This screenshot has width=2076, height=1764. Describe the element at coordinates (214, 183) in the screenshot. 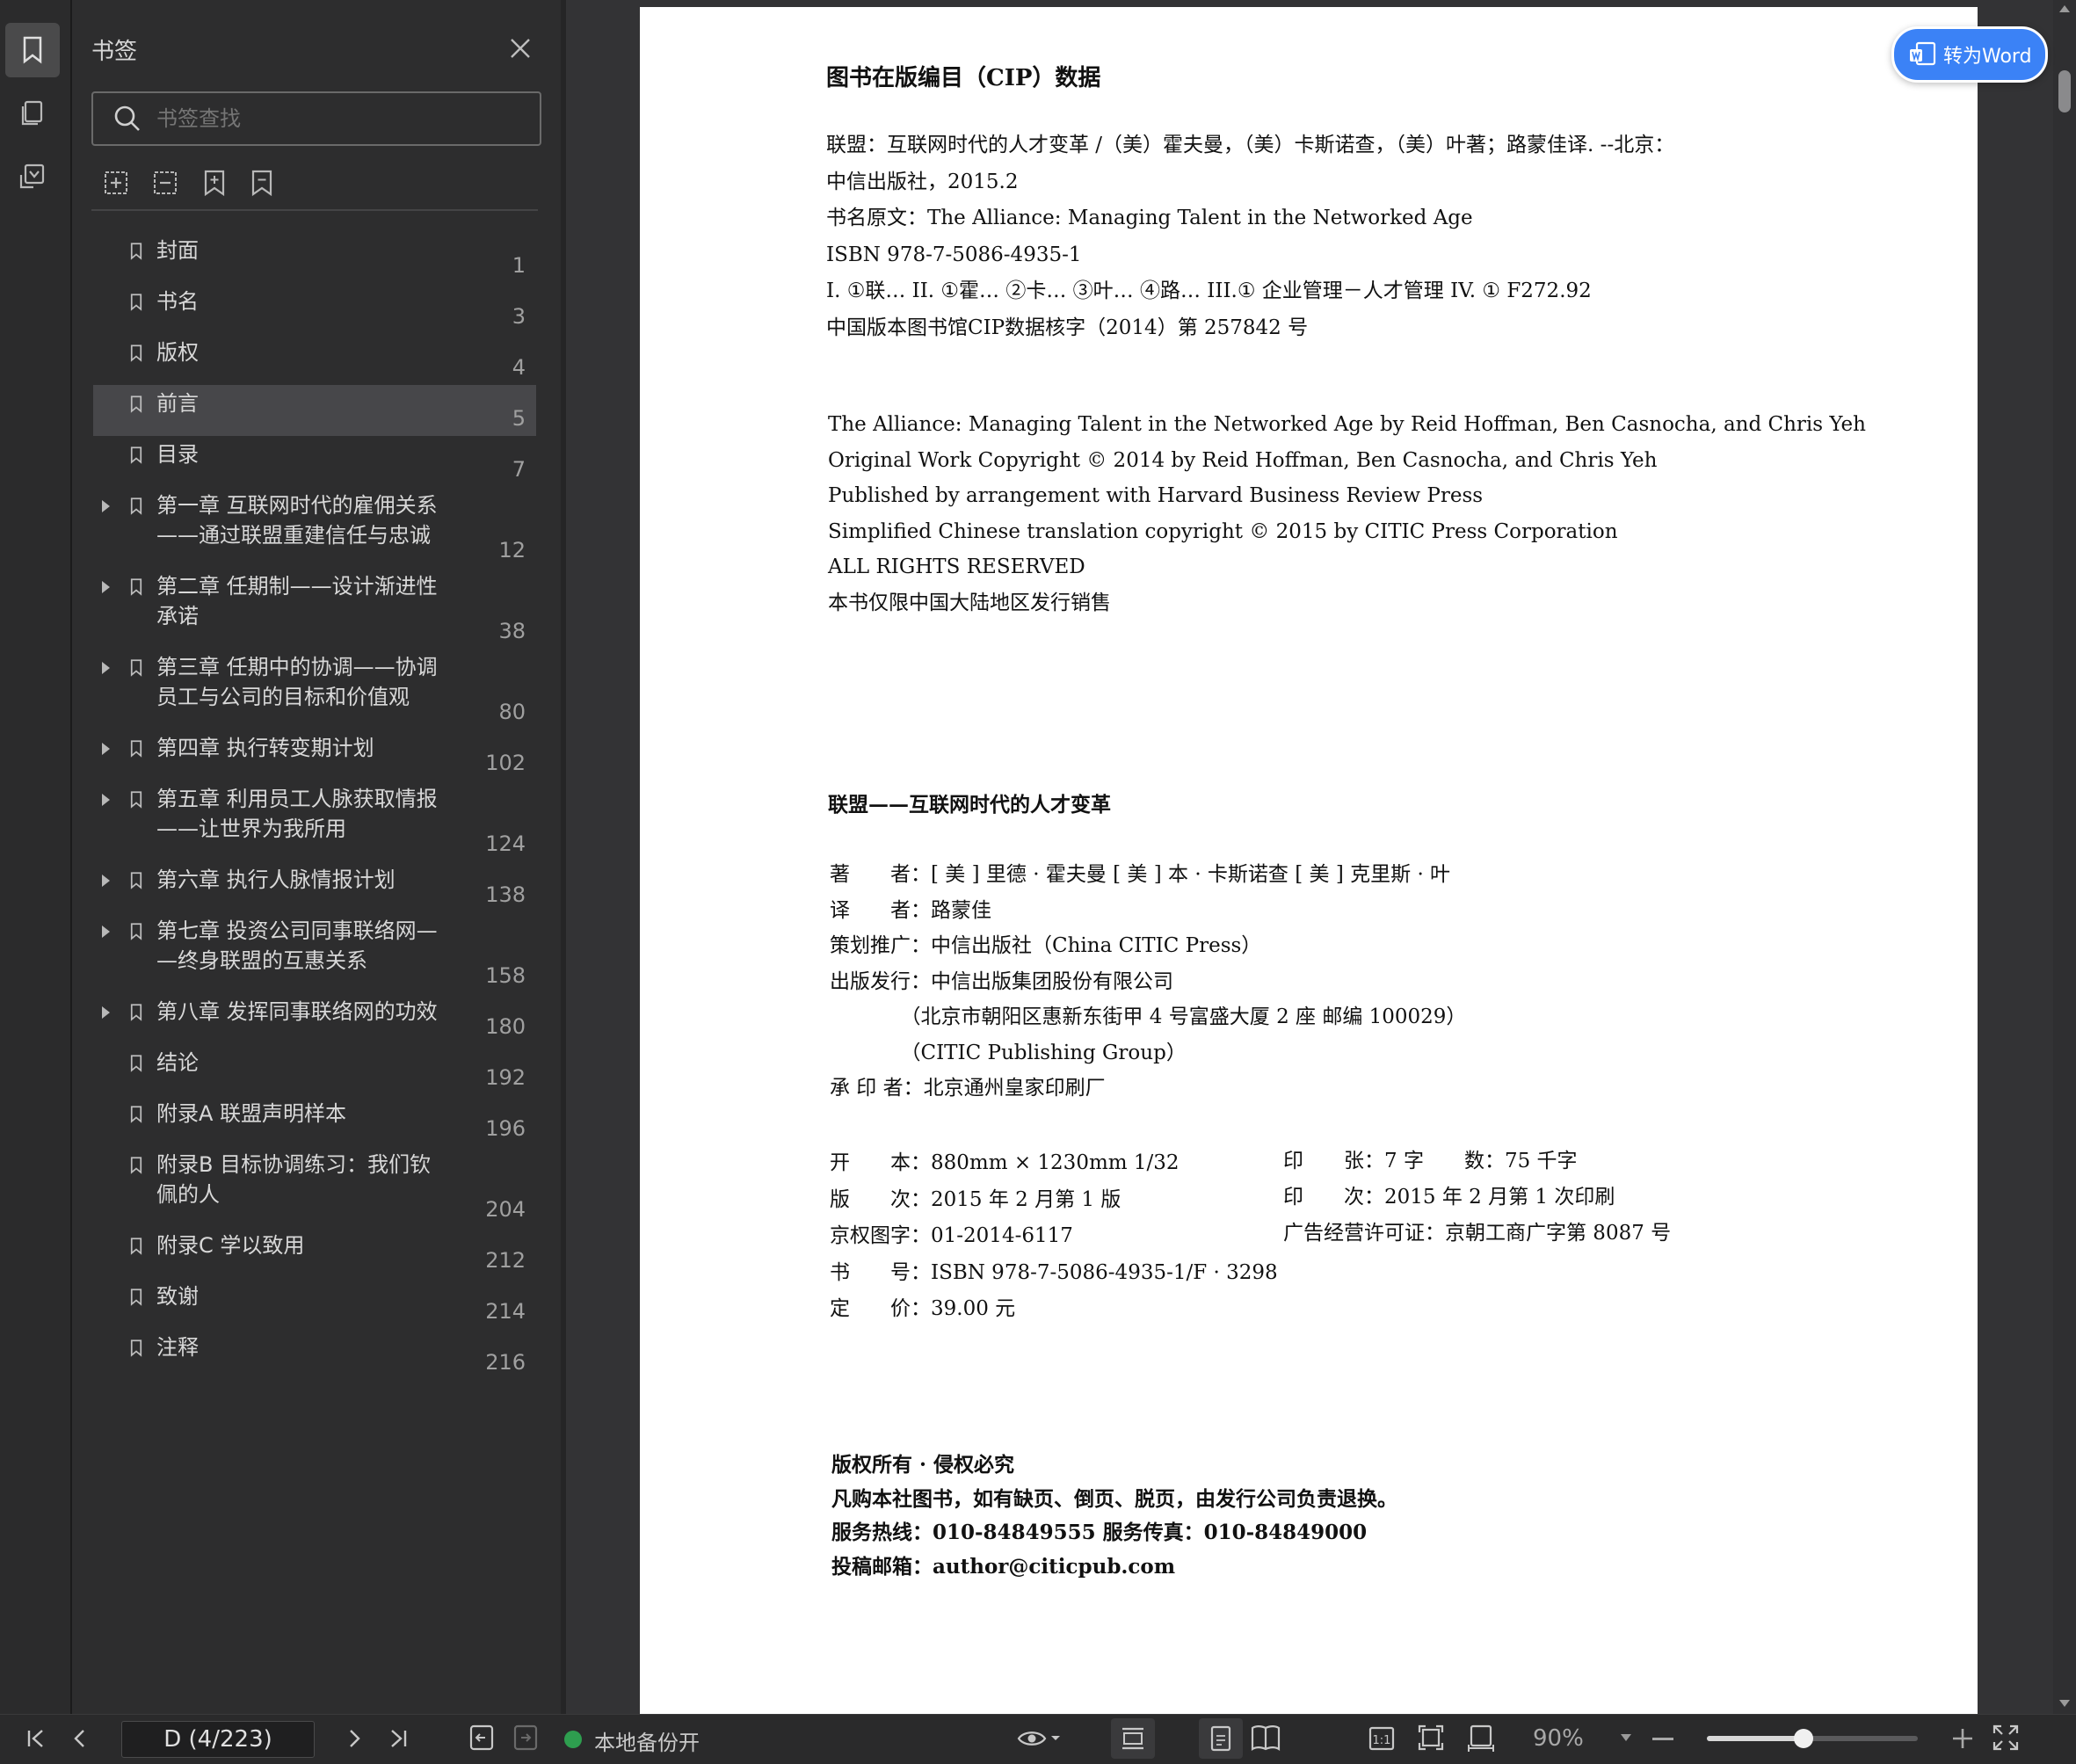

I see `add-bookmark-button` at that location.